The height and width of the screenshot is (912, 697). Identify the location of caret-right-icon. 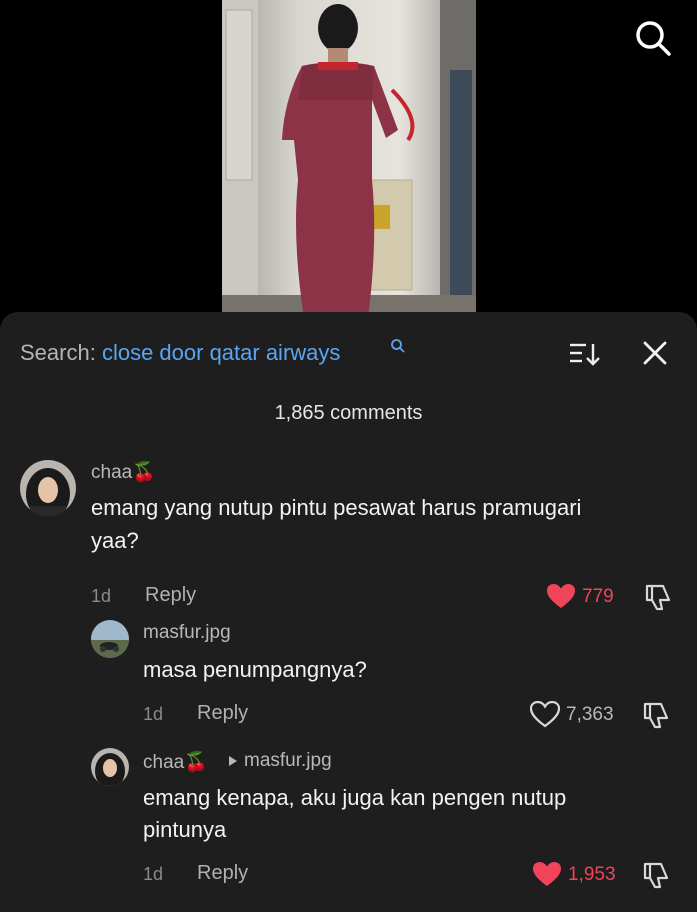
(233, 761).